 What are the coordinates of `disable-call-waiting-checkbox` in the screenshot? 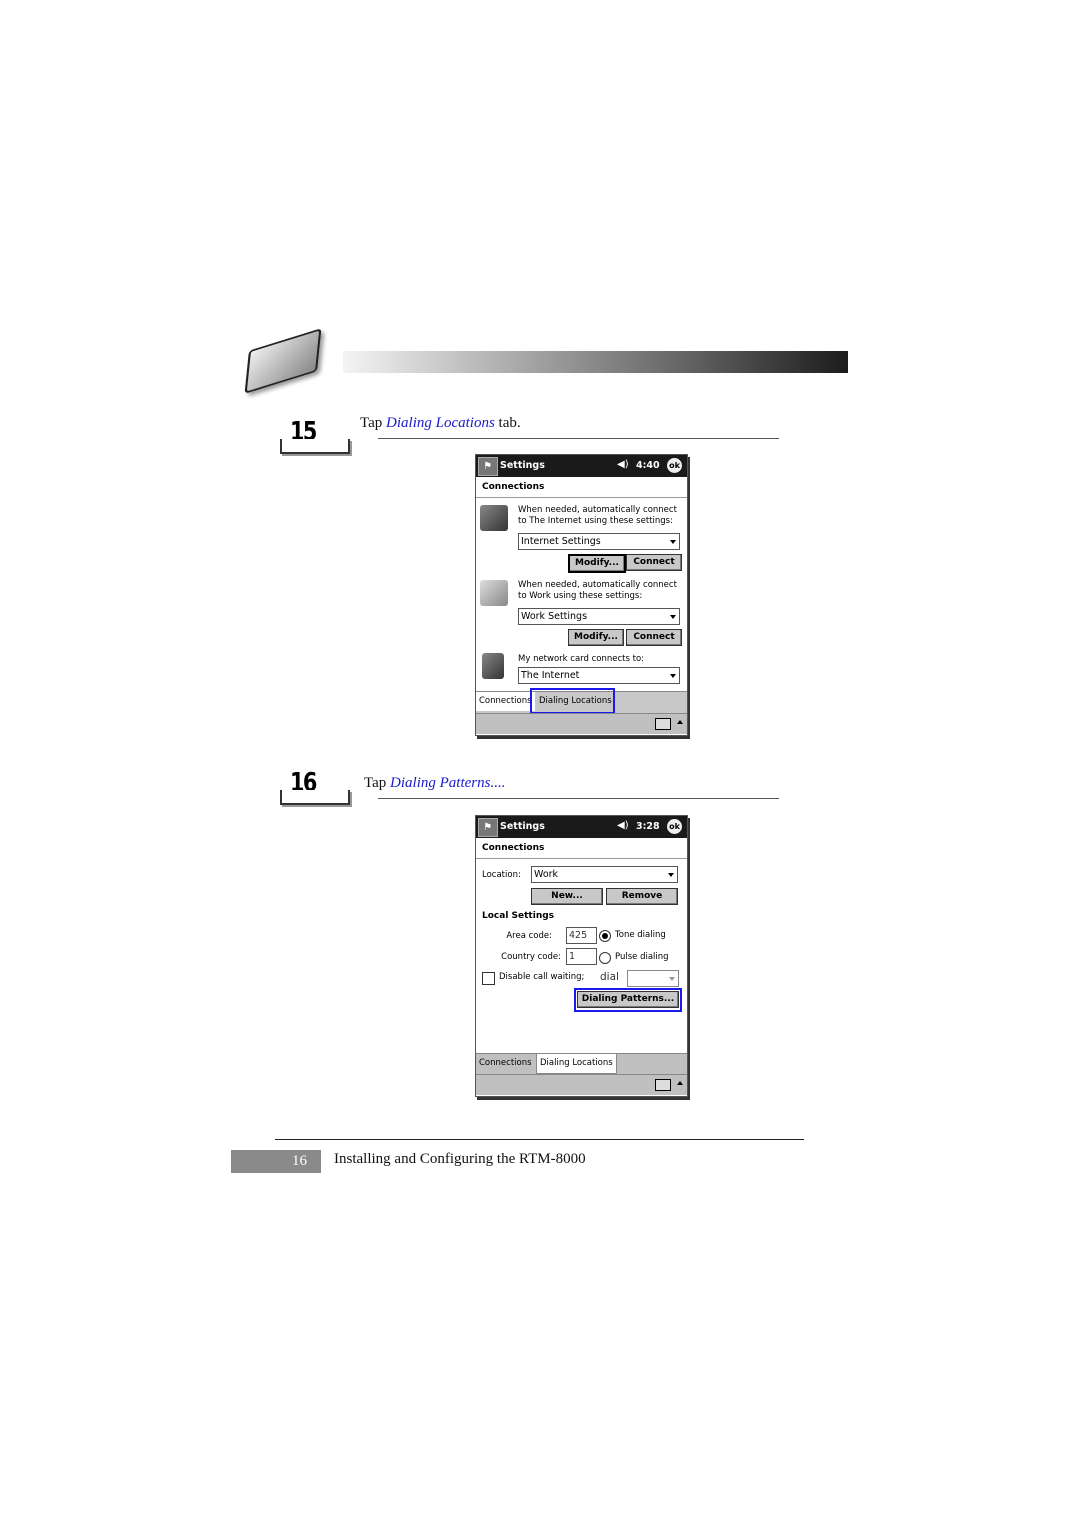 It's located at (488, 978).